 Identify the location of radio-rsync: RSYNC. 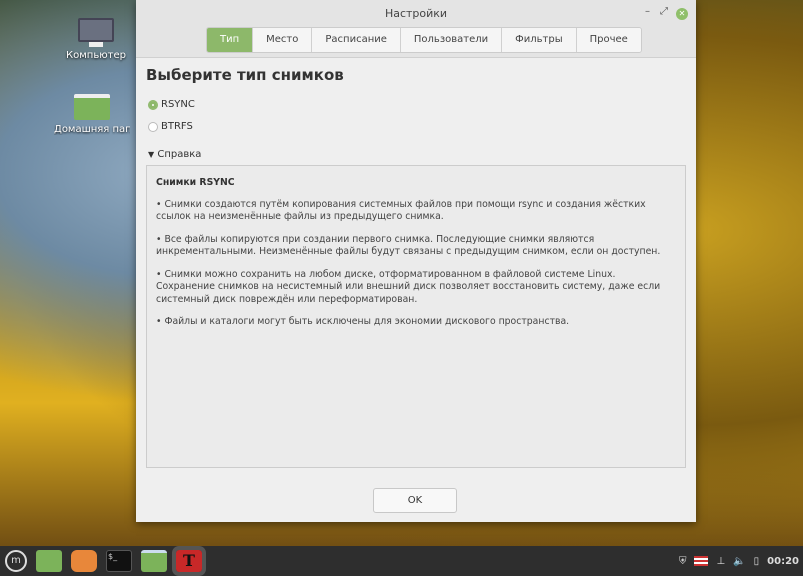
(171, 104).